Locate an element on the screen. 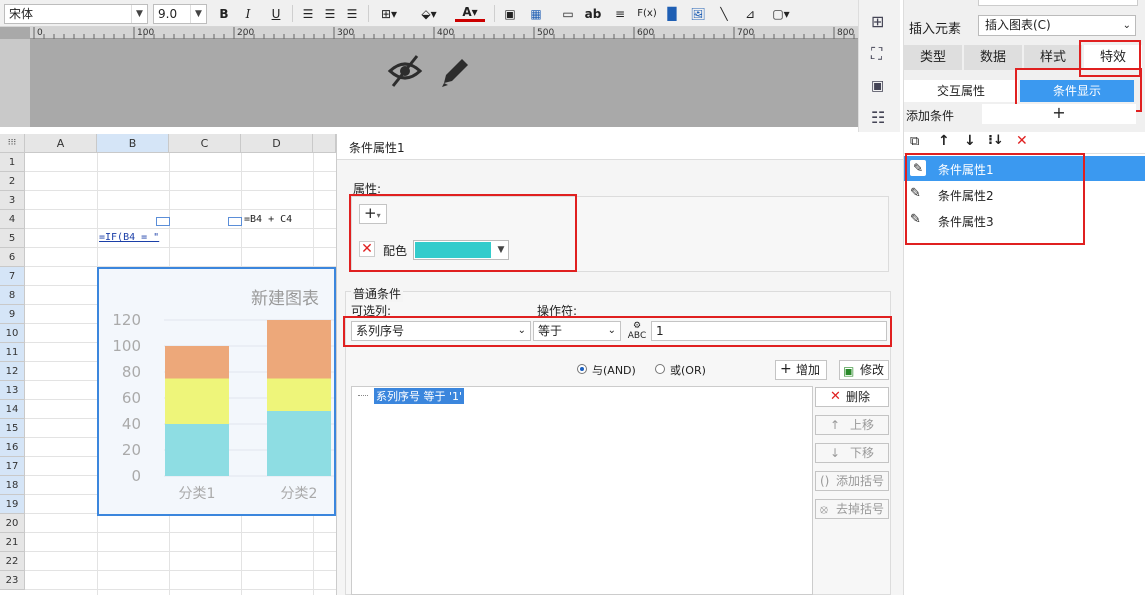 This screenshot has width=1145, height=595. interaction-tab: 交互属性 is located at coordinates (961, 91).